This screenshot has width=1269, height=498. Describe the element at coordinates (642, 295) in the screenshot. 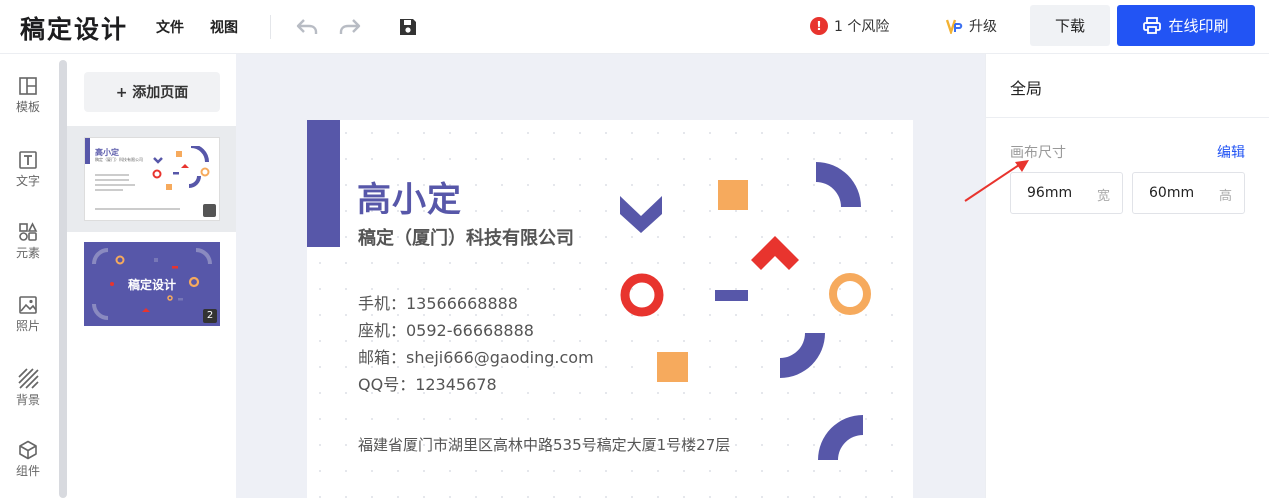

I see `red-ring-shape` at that location.